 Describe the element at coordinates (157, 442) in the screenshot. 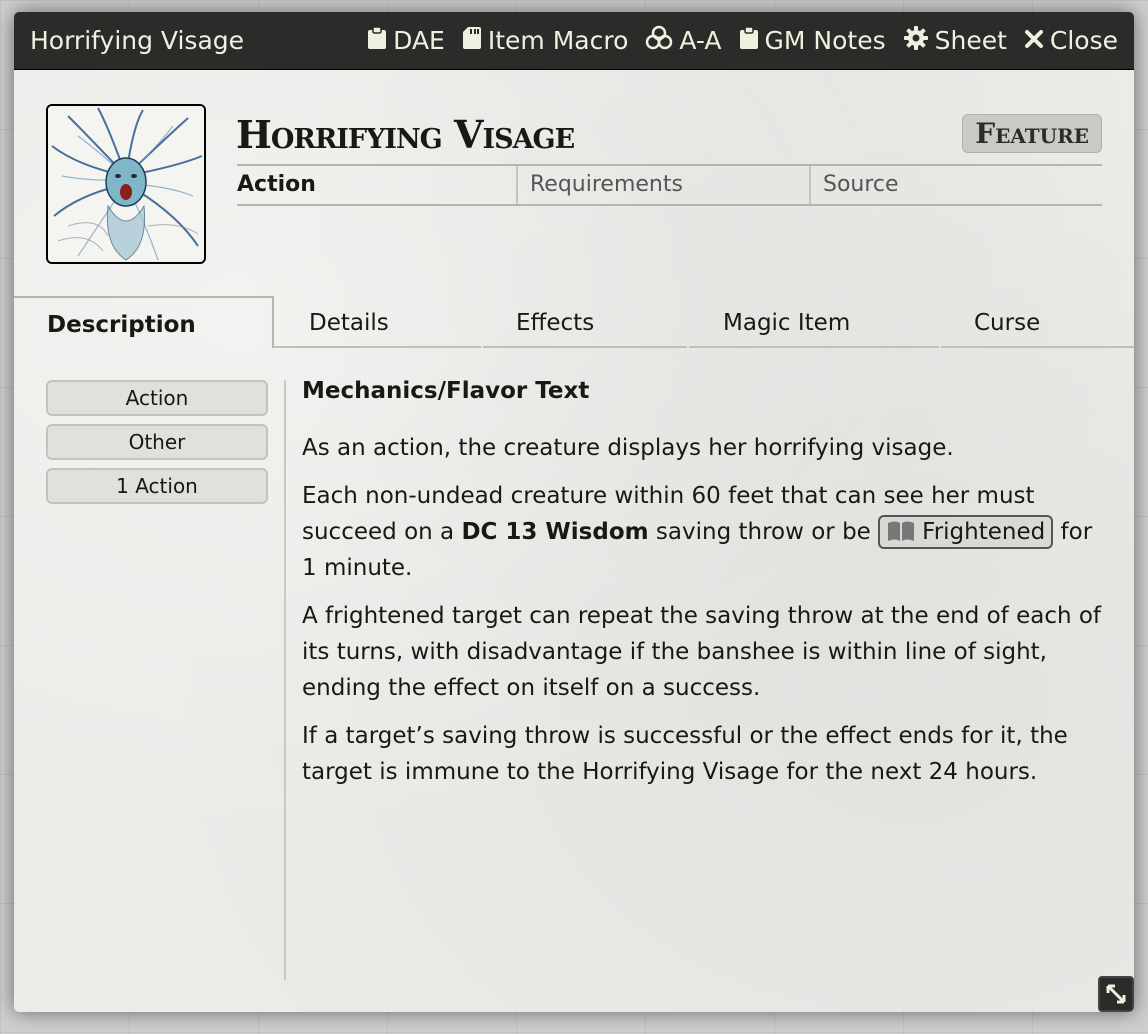

I see `property-tag: Other` at that location.